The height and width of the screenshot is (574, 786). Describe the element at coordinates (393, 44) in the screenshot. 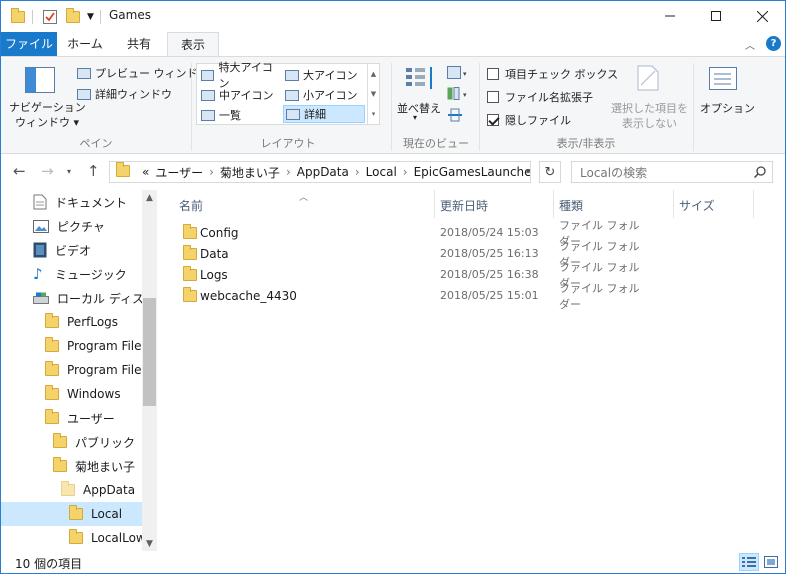

I see `ribbon-tabs: ファイル ホーム 共有 表示 ︿ ?` at that location.